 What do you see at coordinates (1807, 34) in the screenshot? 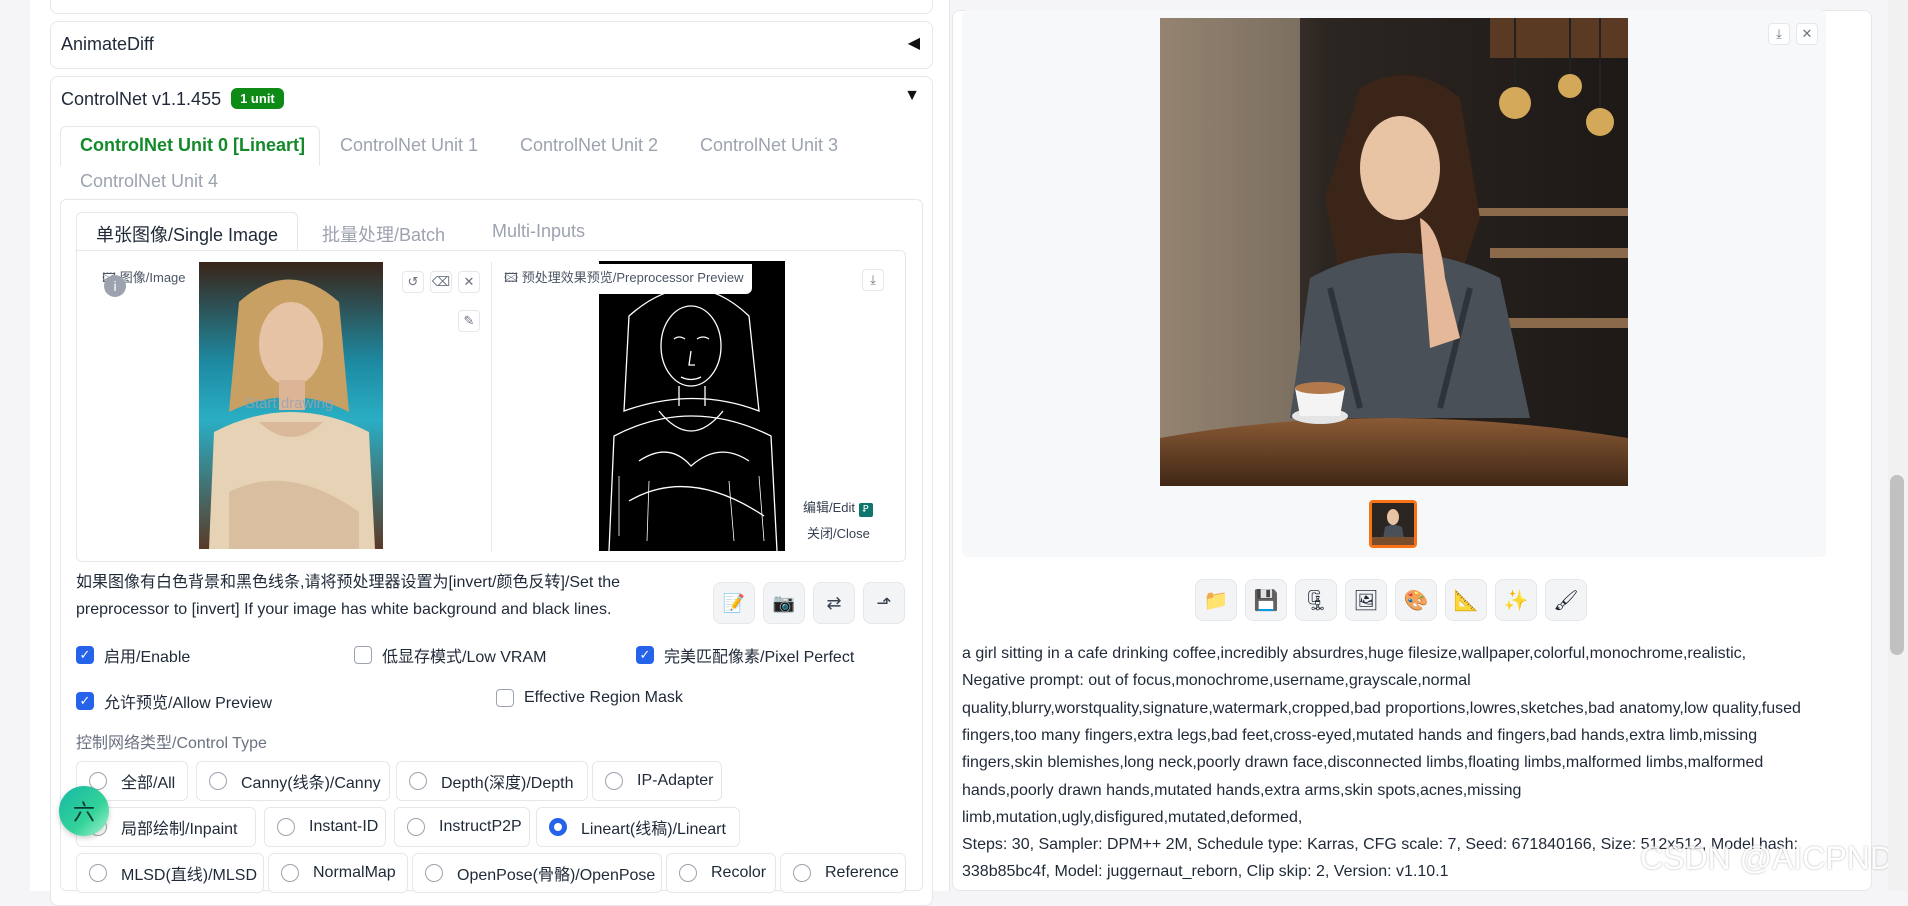
I see `gallery-close-icon: ✕` at bounding box center [1807, 34].